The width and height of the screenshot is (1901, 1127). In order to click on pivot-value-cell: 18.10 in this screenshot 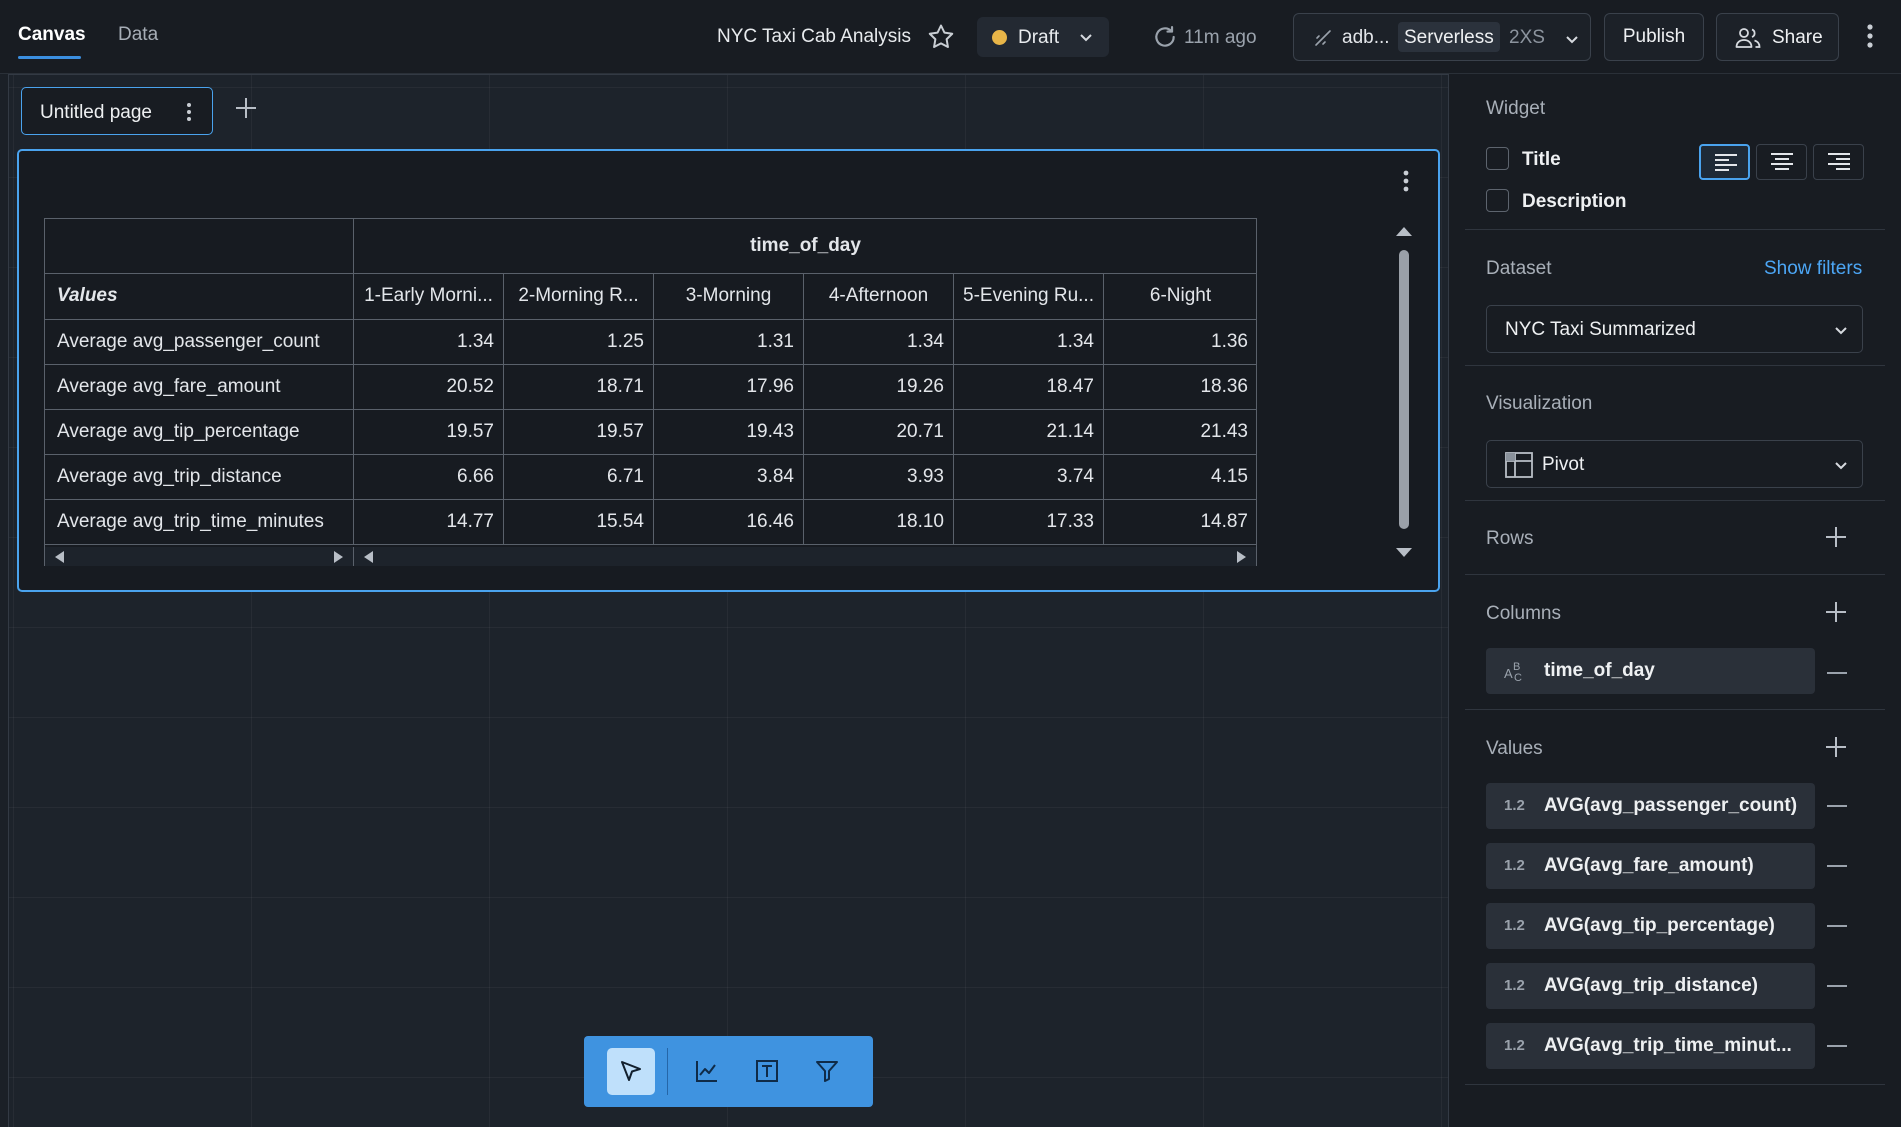, I will do `click(879, 522)`.